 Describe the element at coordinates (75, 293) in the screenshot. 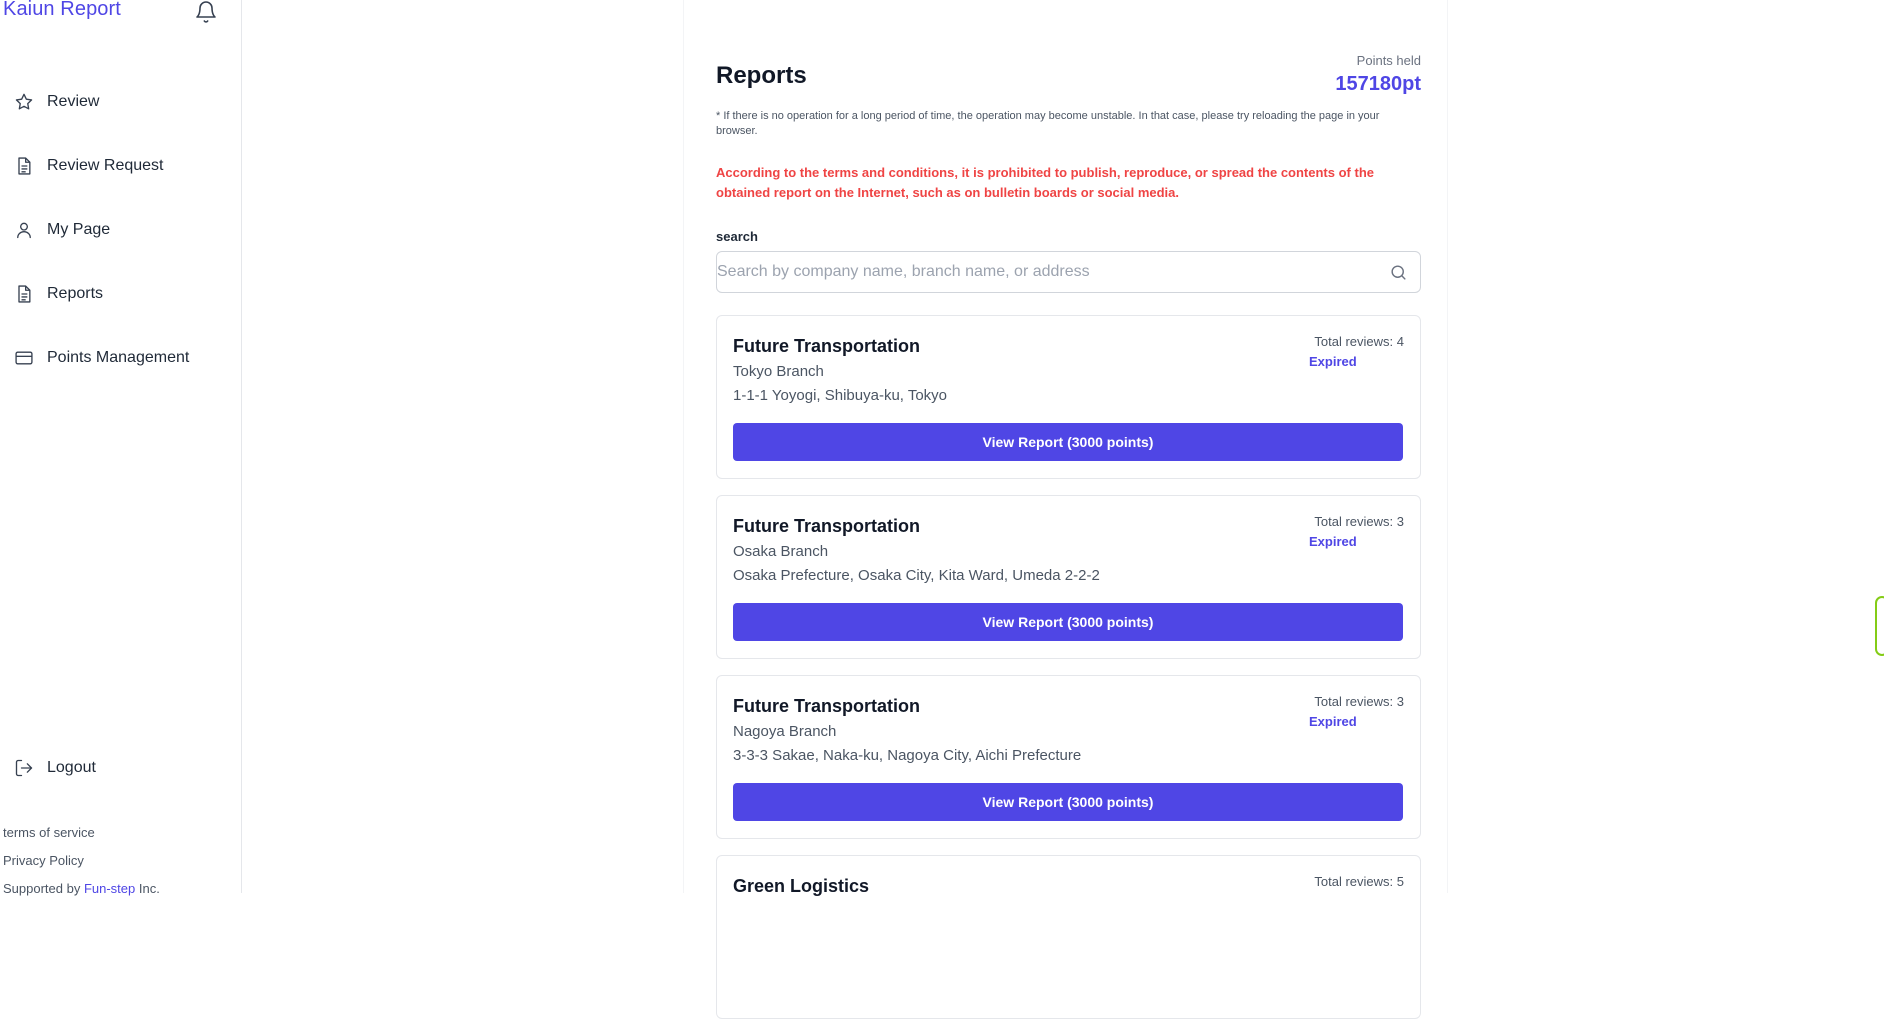

I see `sidebar-item-label: Reports` at that location.